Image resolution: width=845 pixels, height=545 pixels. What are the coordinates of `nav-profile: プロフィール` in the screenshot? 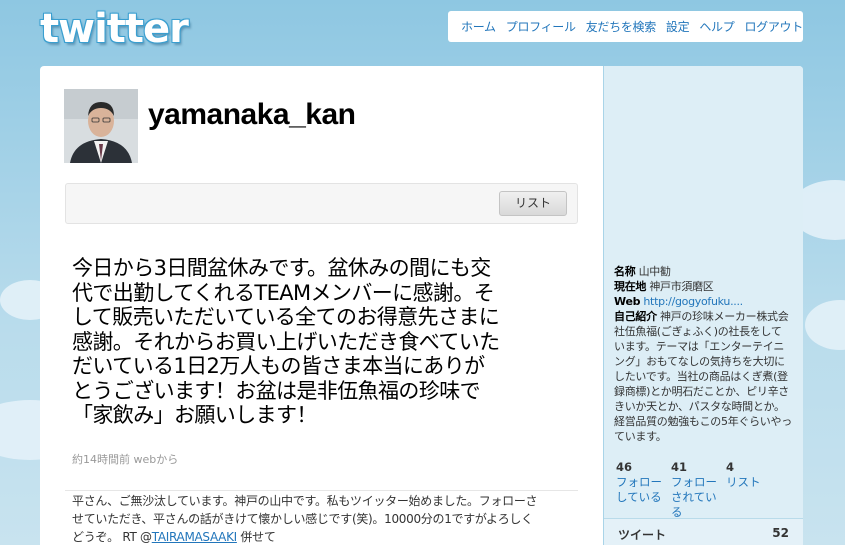 It's located at (541, 26).